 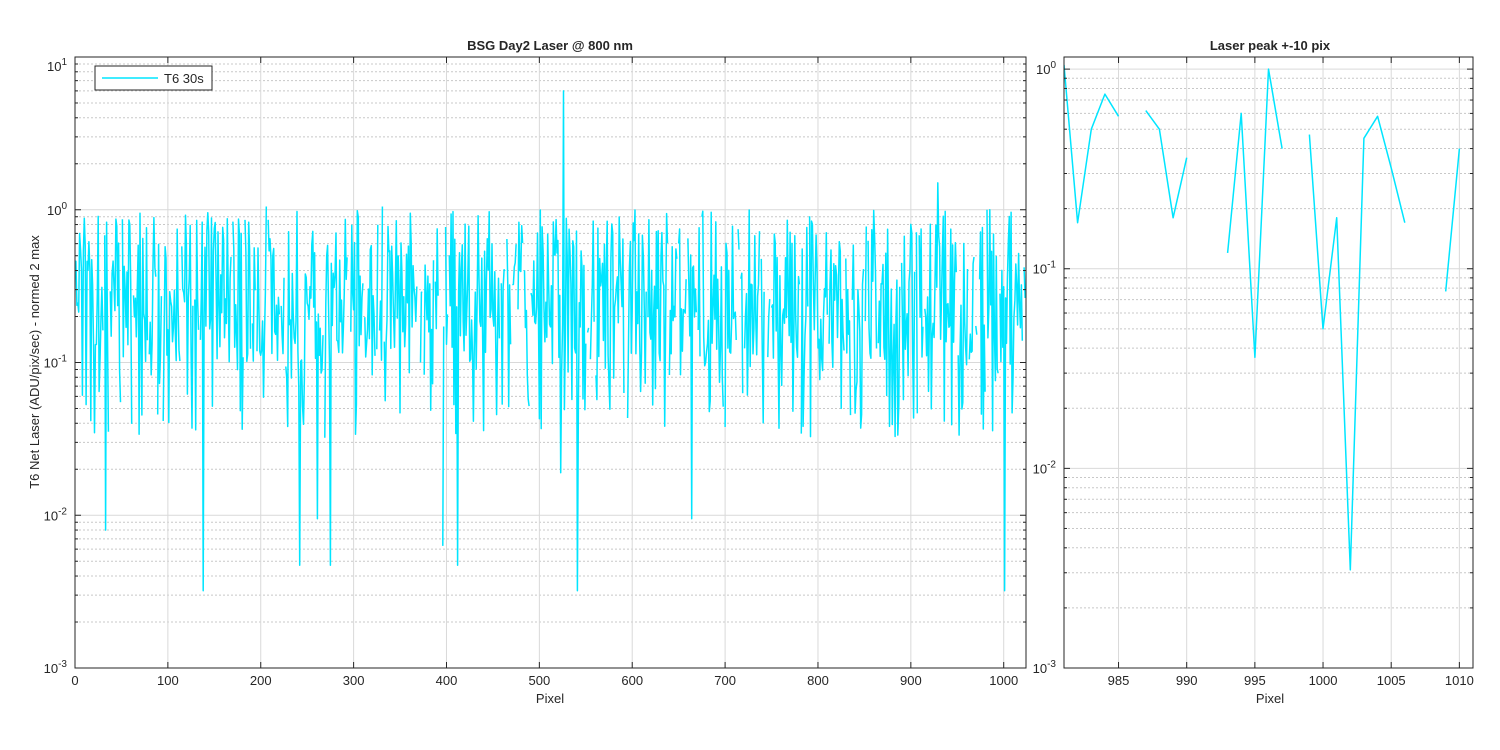 I want to click on x-tick-label: 0, so click(x=74, y=680).